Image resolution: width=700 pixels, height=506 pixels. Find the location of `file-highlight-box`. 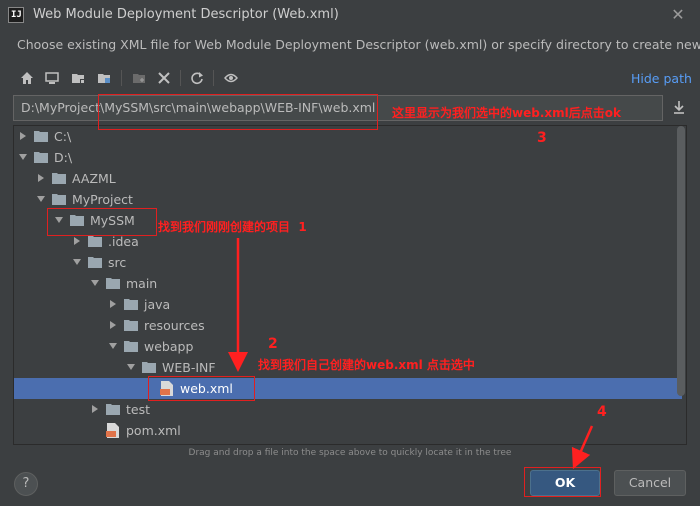

file-highlight-box is located at coordinates (201, 388).